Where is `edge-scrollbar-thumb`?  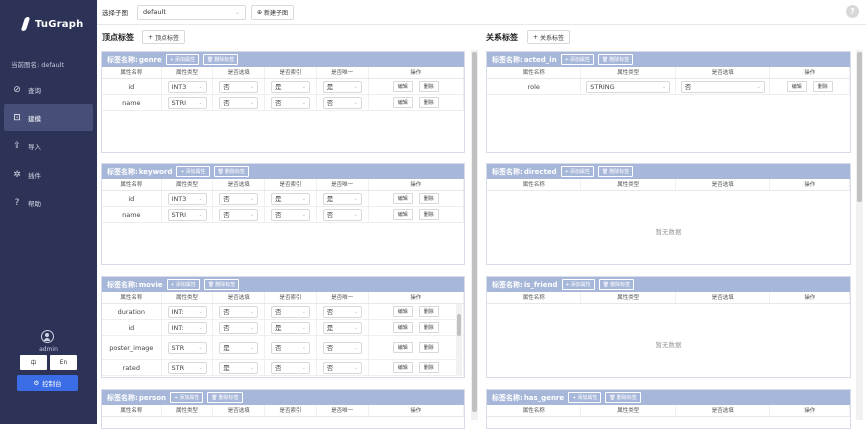 edge-scrollbar-thumb is located at coordinates (859, 127).